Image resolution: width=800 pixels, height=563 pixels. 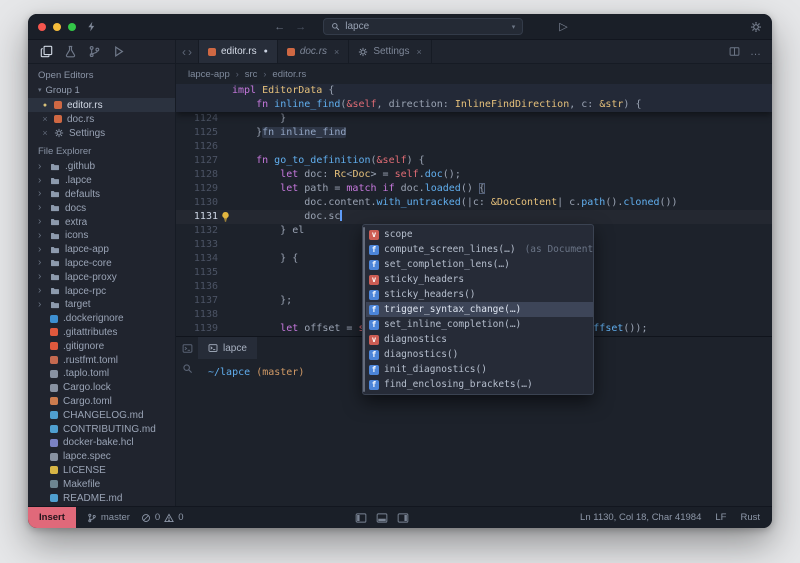 I want to click on terminal-icon, so click(x=213, y=348).